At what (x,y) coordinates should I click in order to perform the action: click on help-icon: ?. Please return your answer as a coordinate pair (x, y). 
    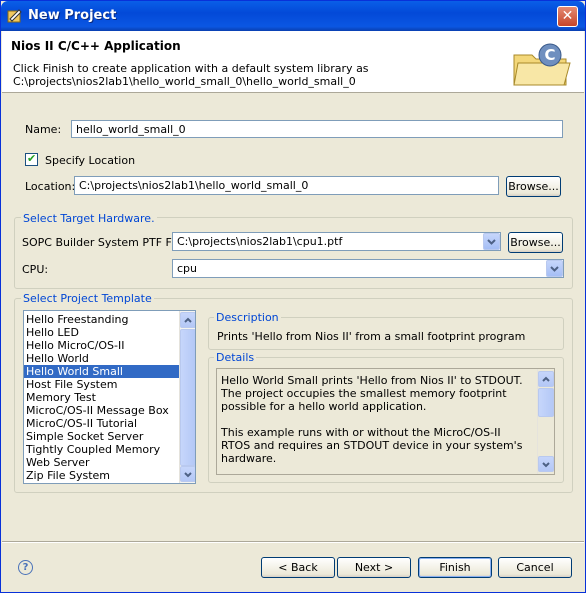
    Looking at the image, I should click on (25, 567).